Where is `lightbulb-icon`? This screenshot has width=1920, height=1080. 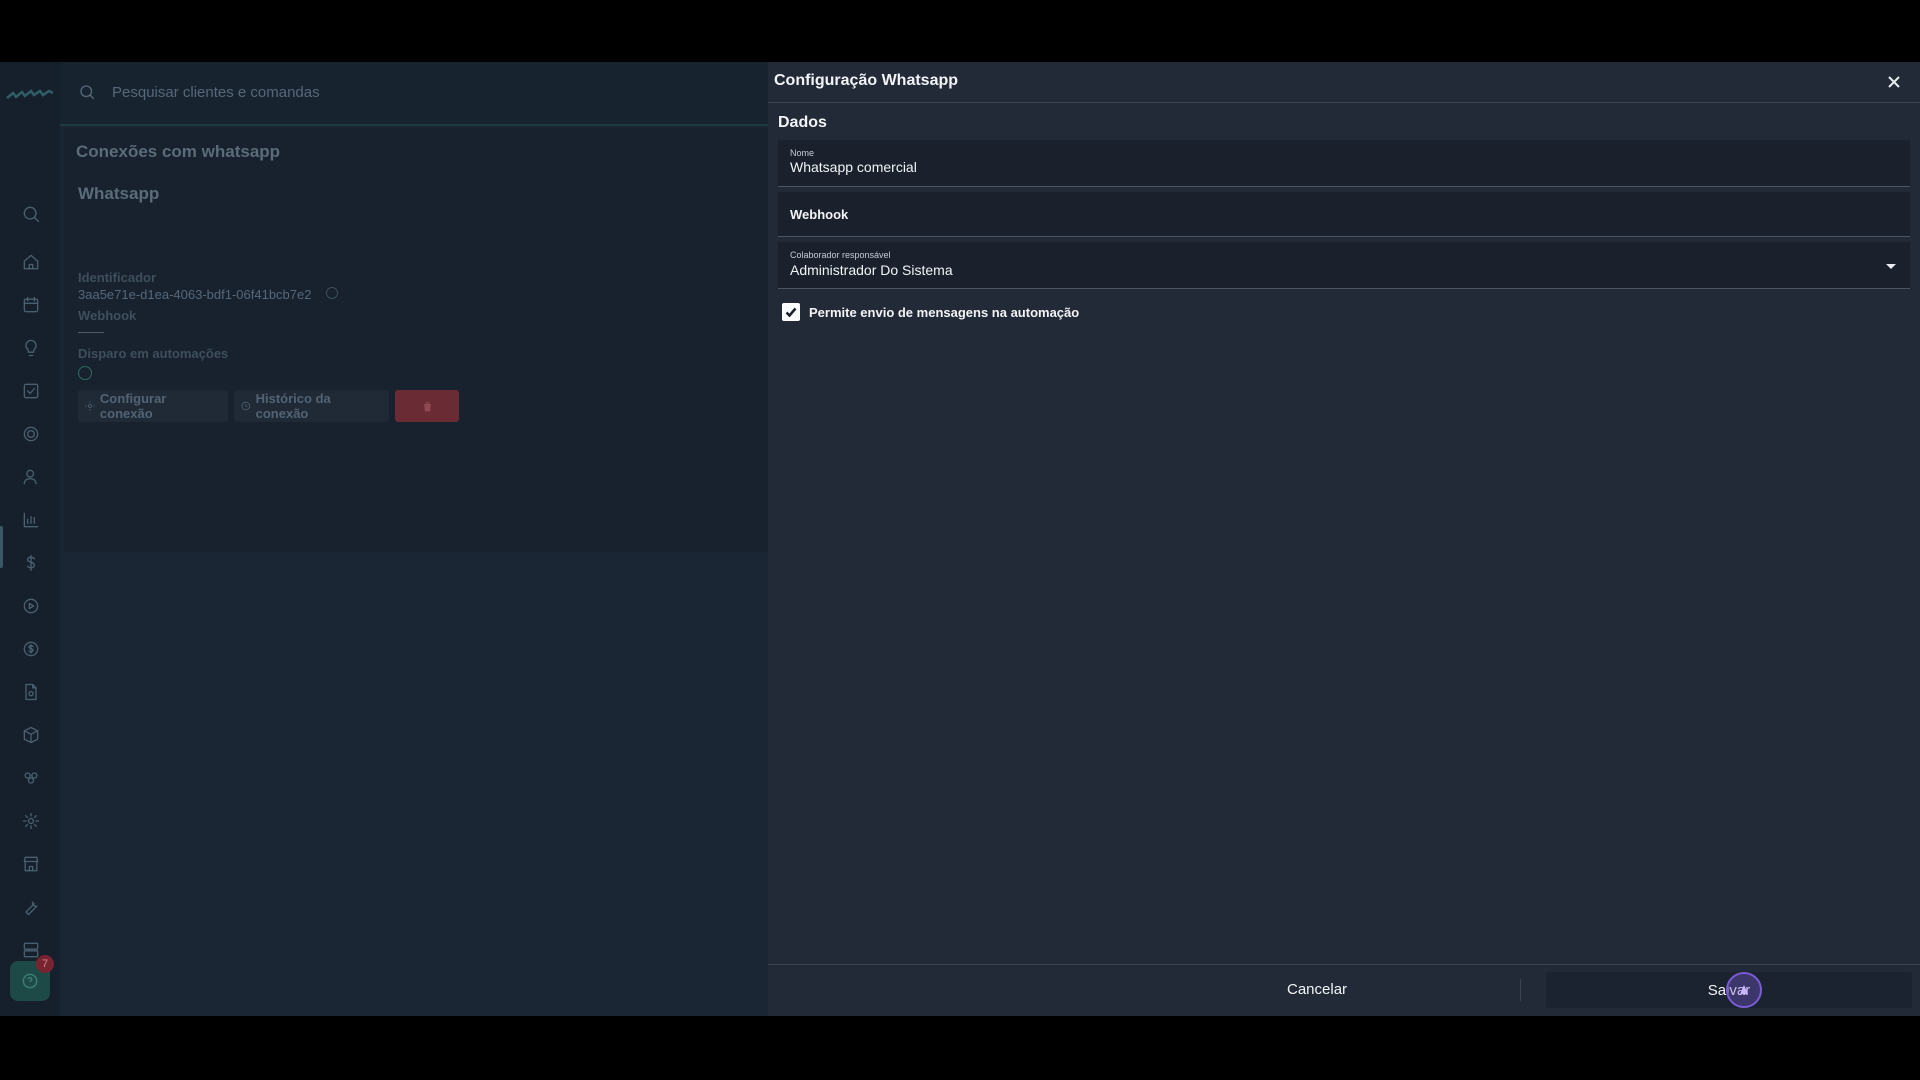 lightbulb-icon is located at coordinates (31, 348).